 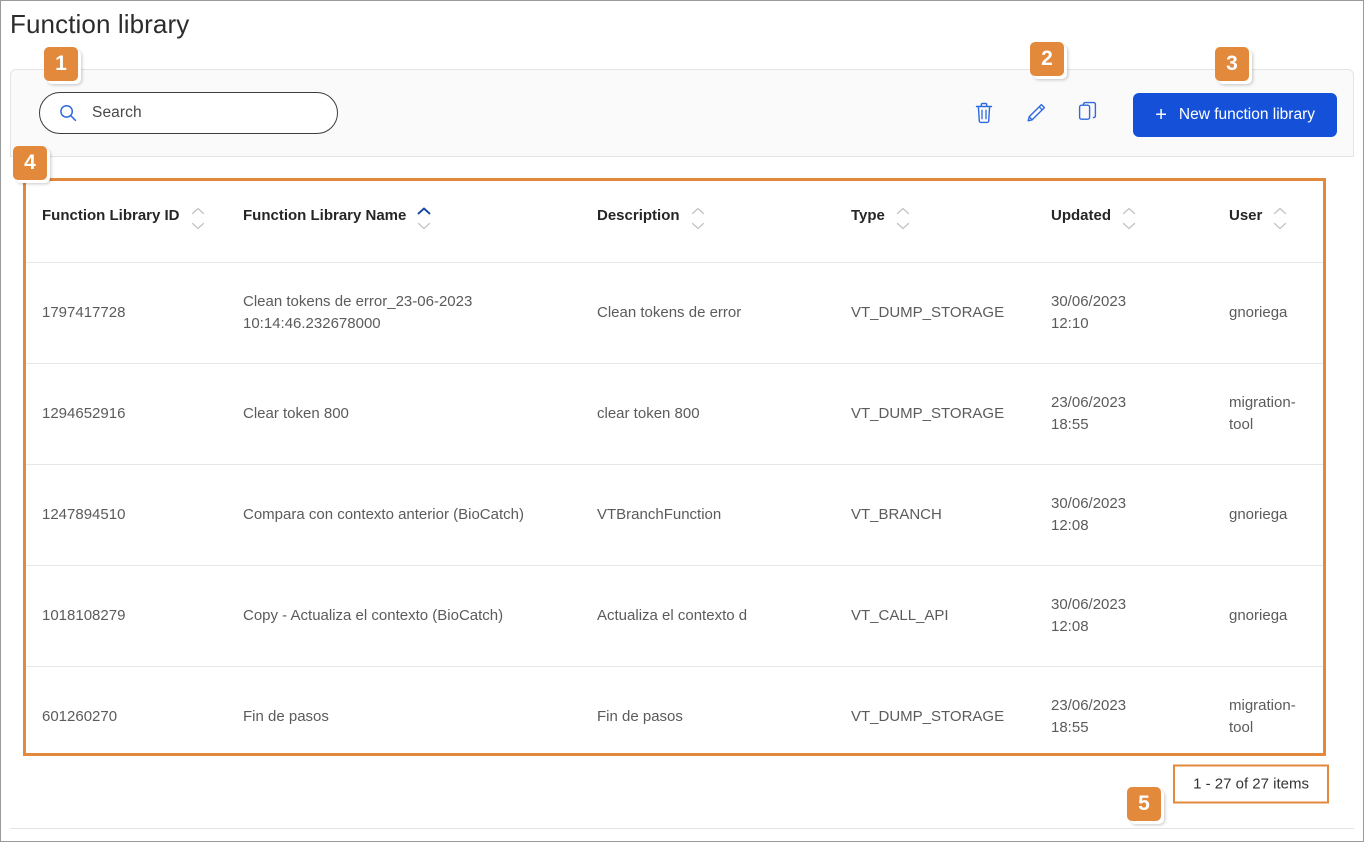 I want to click on sort-toggle-name, so click(x=424, y=218).